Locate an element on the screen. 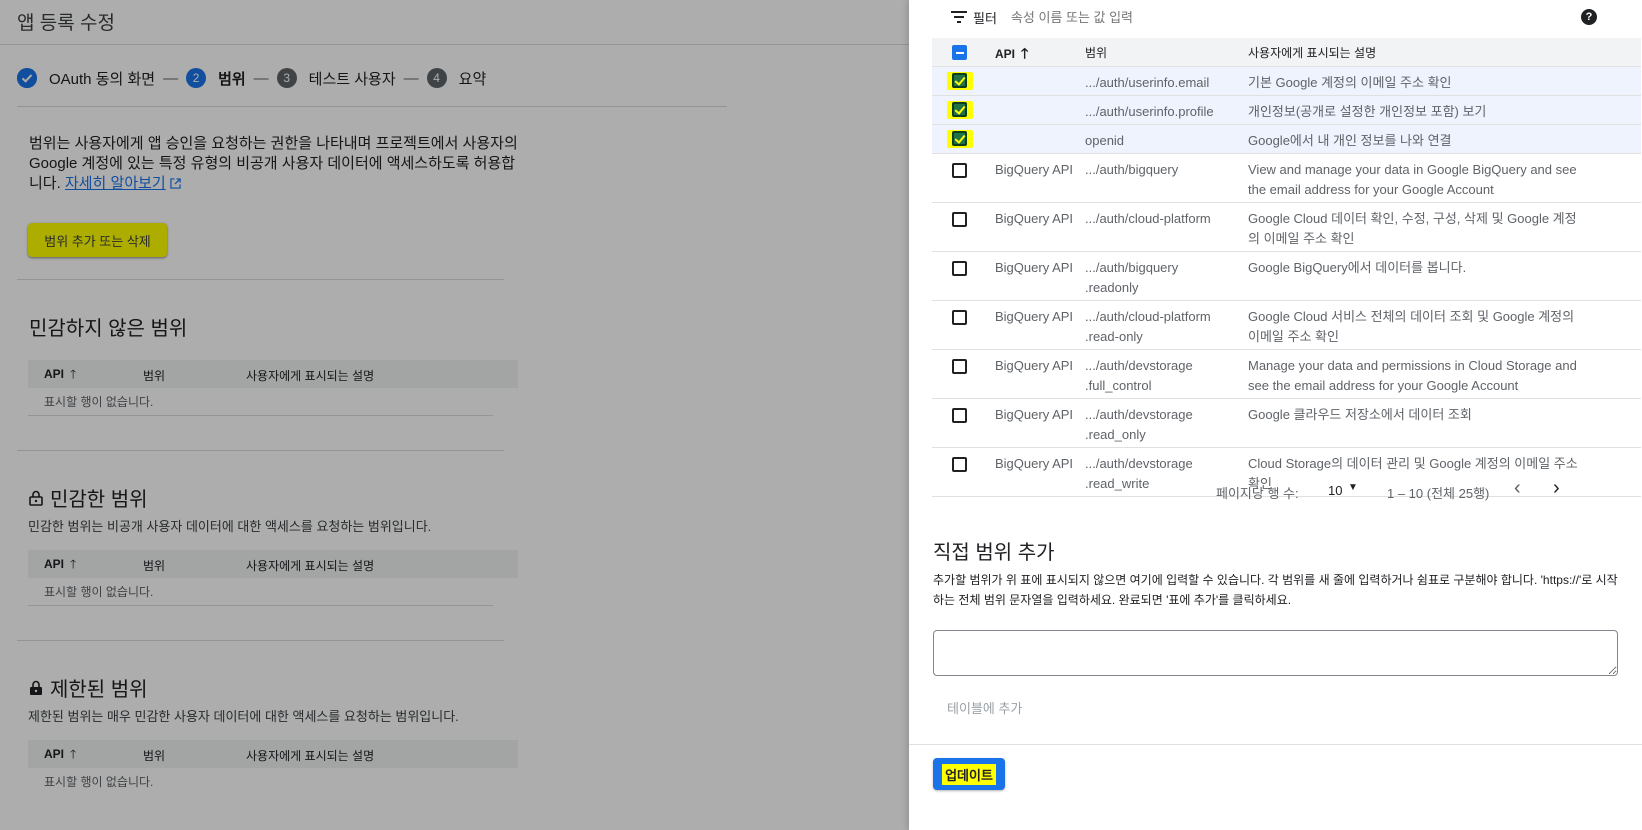 This screenshot has width=1642, height=830. caret-down-icon: ▼ is located at coordinates (1353, 487).